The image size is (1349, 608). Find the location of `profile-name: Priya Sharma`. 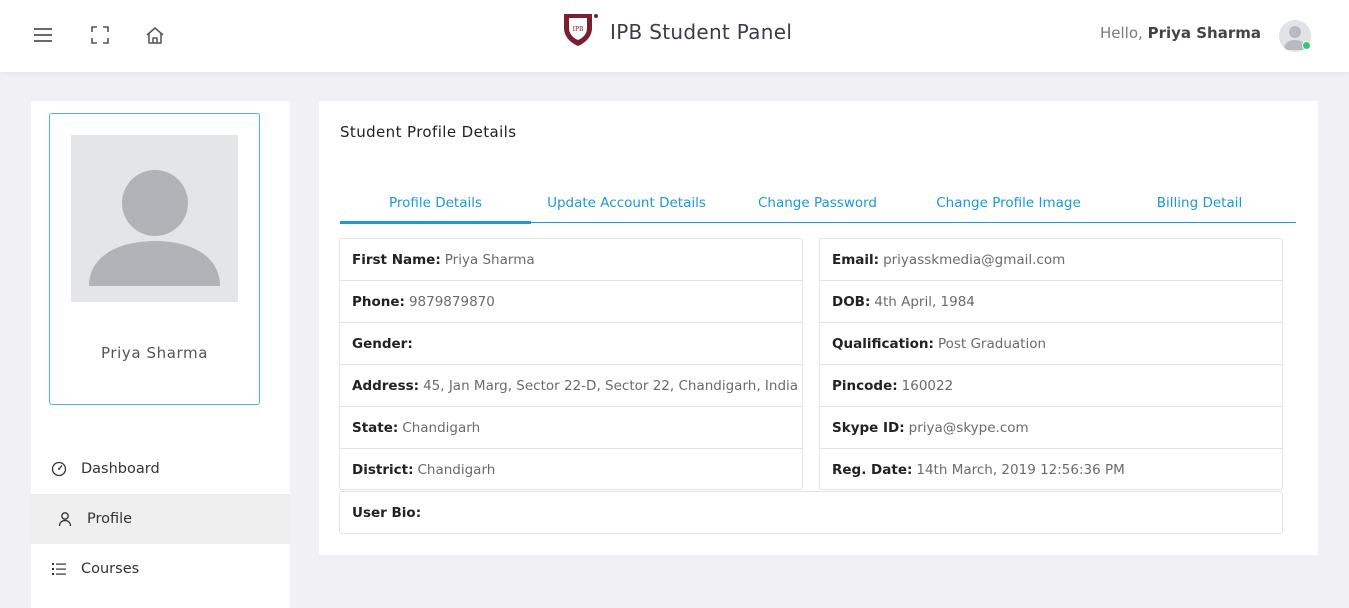

profile-name: Priya Sharma is located at coordinates (154, 353).